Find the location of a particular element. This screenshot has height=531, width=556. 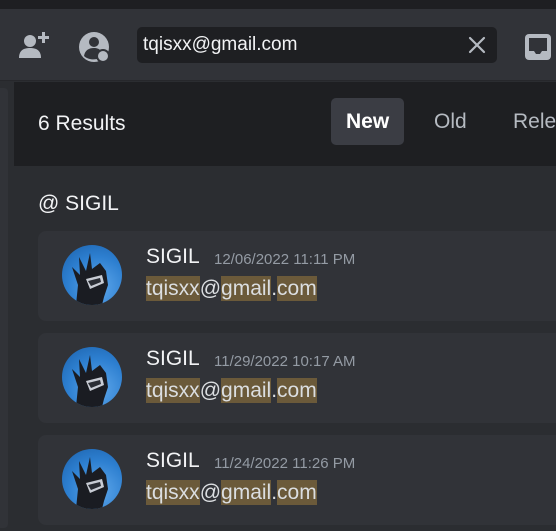

search-bar is located at coordinates (317, 45).